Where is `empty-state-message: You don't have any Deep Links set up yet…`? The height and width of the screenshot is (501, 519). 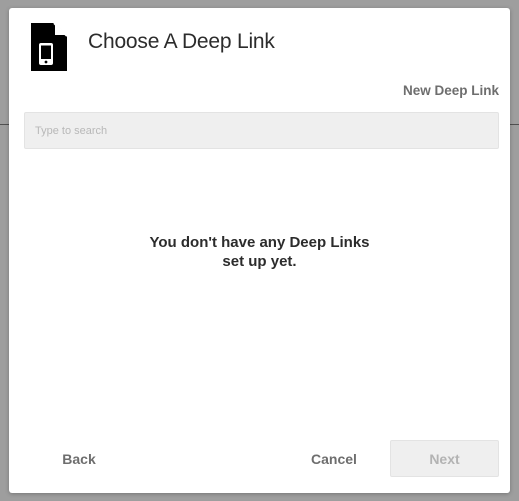
empty-state-message: You don't have any Deep Links set up yet… is located at coordinates (259, 252).